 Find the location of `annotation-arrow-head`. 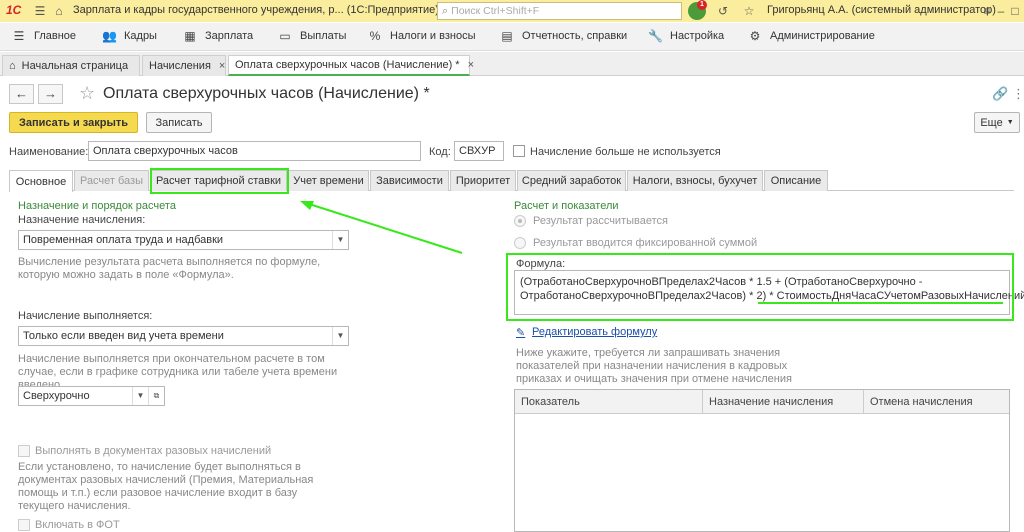

annotation-arrow-head is located at coordinates (307, 205).